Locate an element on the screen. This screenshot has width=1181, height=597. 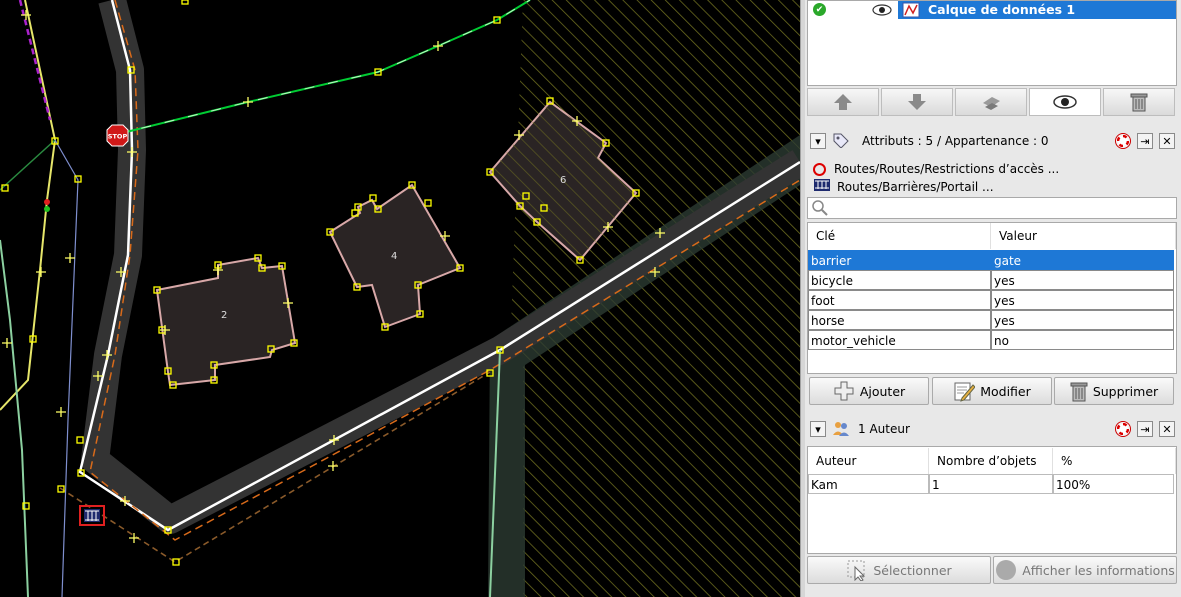
delete-tag-label: Supprimer is located at coordinates (1125, 391).